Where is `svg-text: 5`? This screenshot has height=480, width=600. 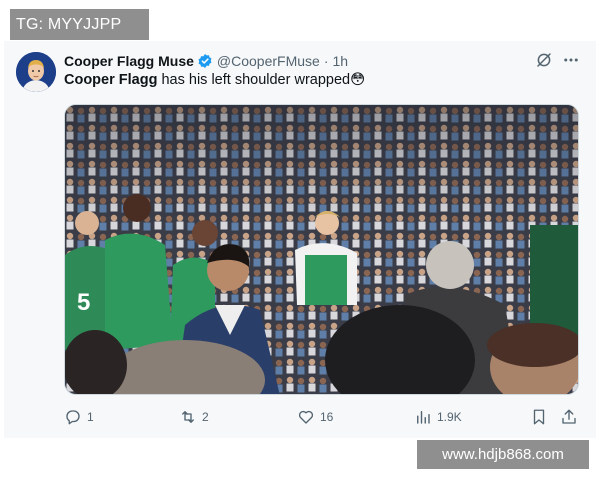
svg-text: 5 is located at coordinates (83, 302).